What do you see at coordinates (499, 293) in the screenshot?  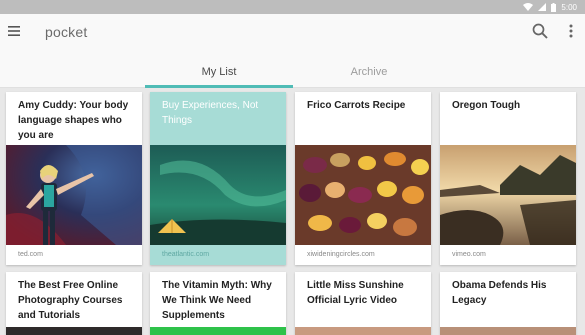 I see `card-title: Obama Defends His Legacy` at bounding box center [499, 293].